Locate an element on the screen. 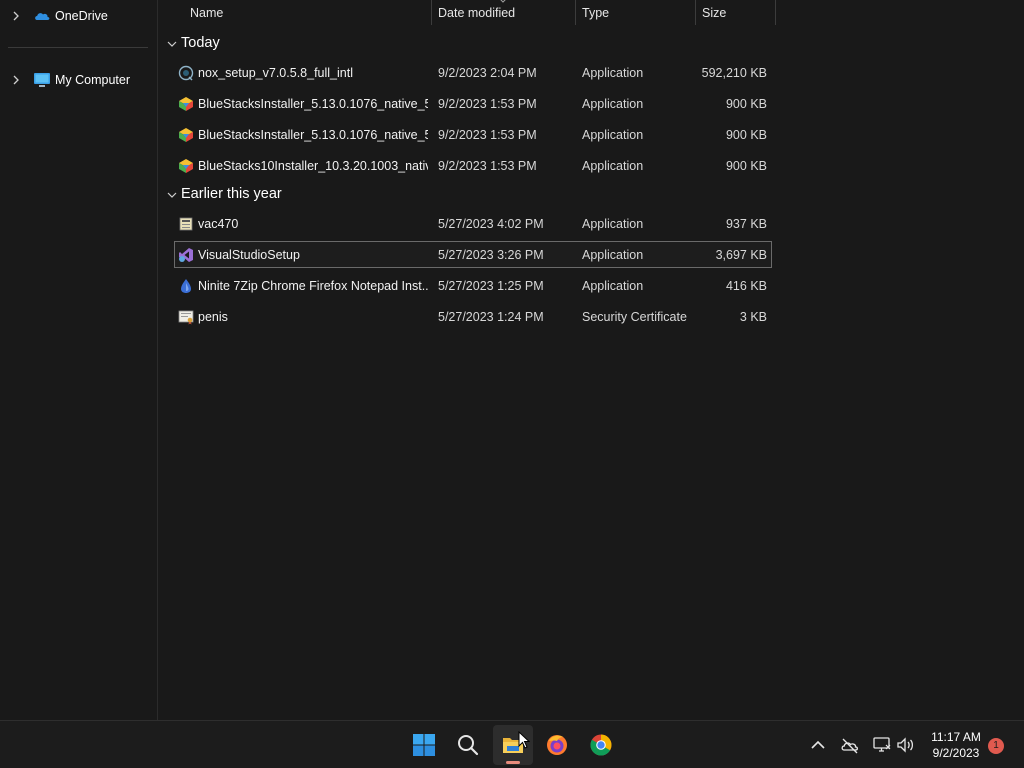 Image resolution: width=1024 pixels, height=768 pixels. nav-item-my-computer: My Computer is located at coordinates (79, 80).